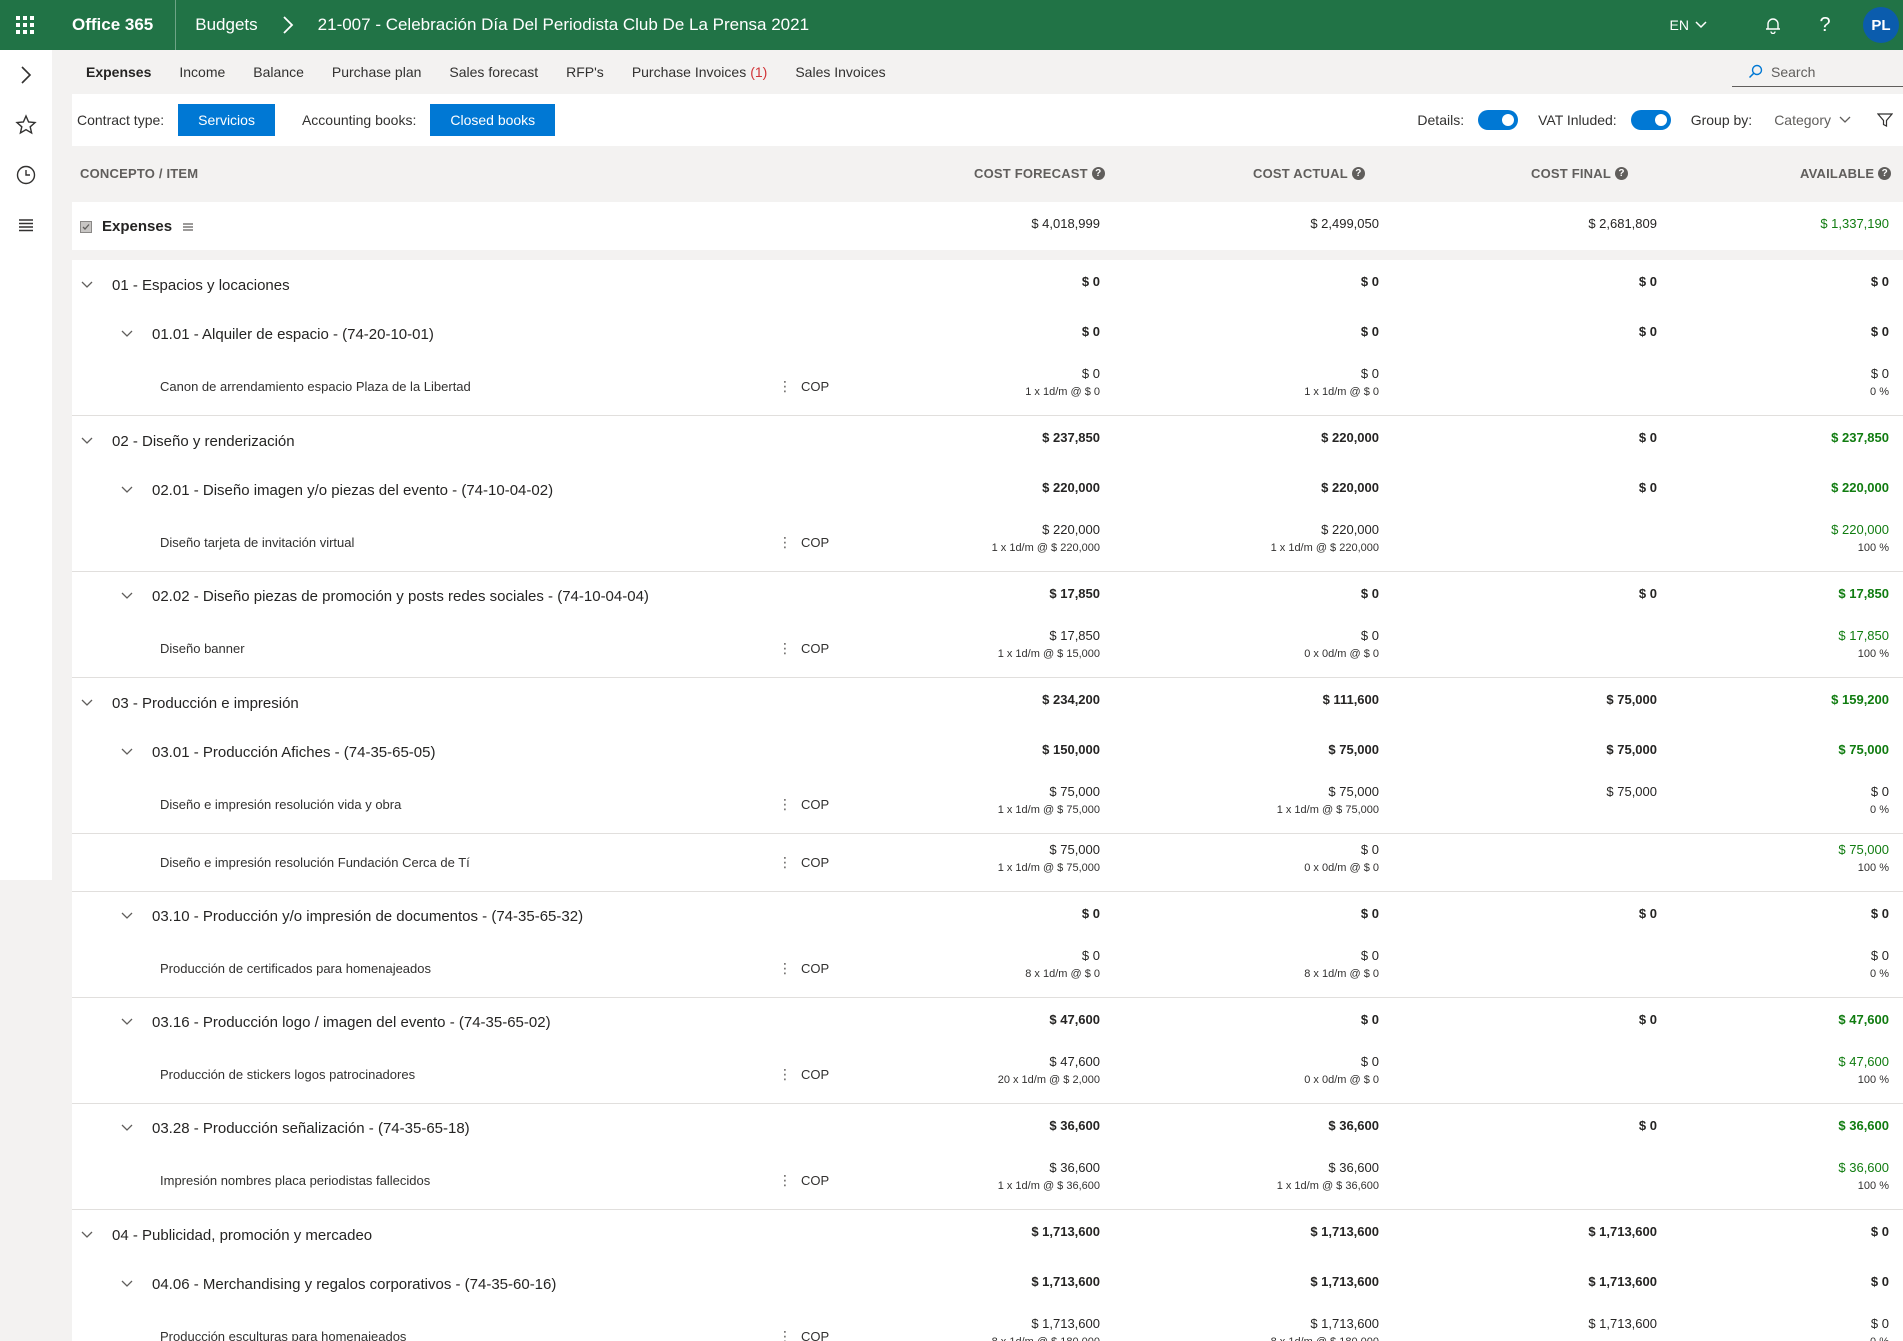 This screenshot has height=1341, width=1903. Describe the element at coordinates (188, 227) in the screenshot. I see `menu-icon` at that location.